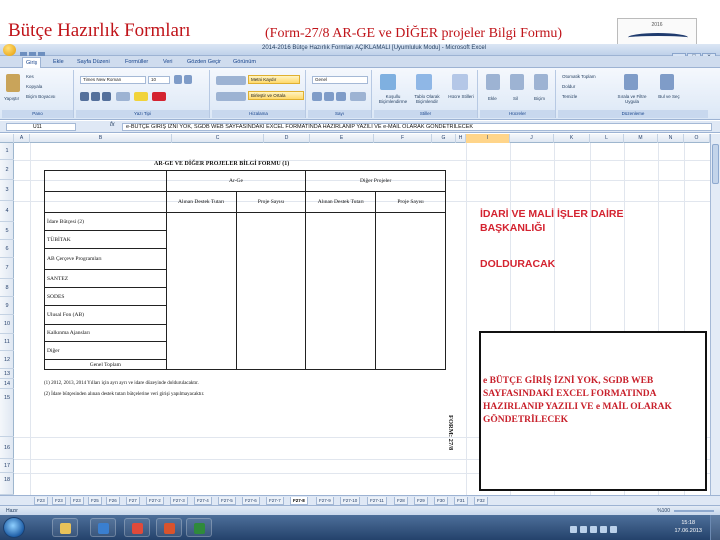  What do you see at coordinates (641, 138) in the screenshot?
I see `column-header: M` at bounding box center [641, 138].